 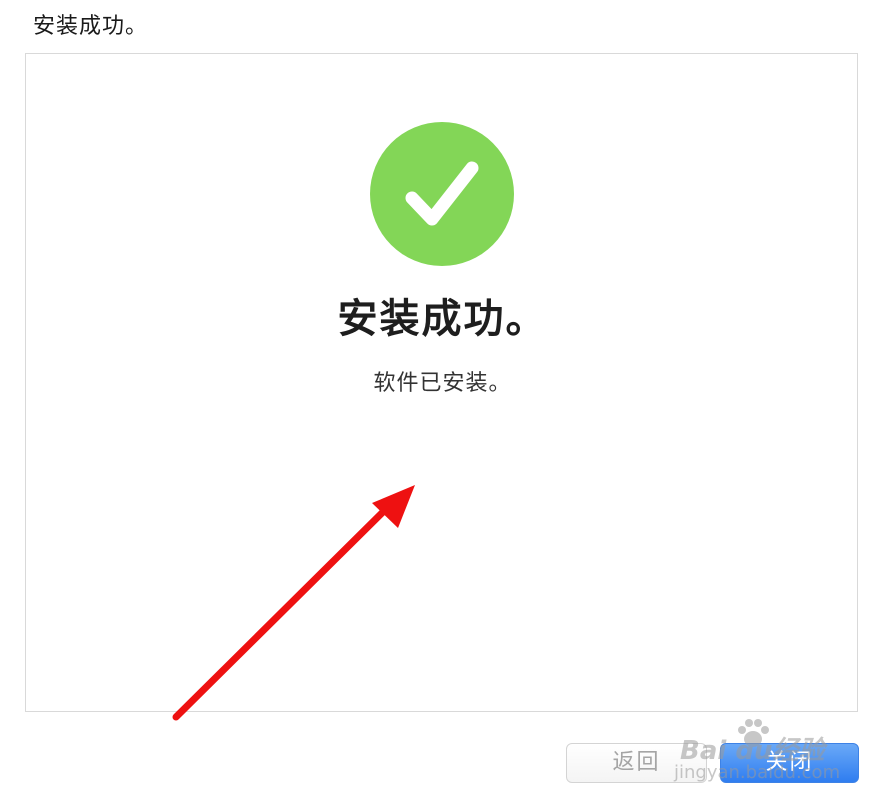 I want to click on success-title: 安装成功。, so click(x=442, y=319).